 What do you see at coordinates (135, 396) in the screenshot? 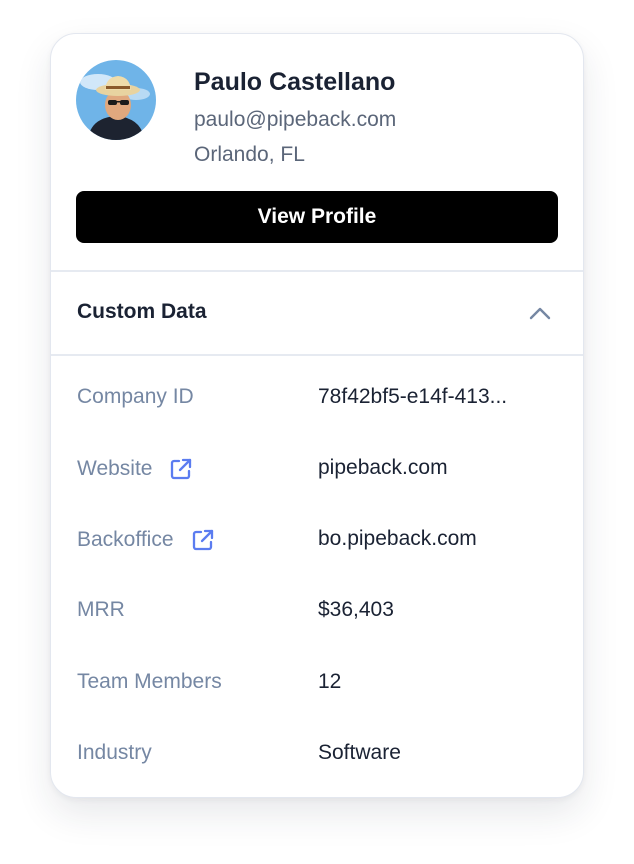
I see `row-label: Company ID` at bounding box center [135, 396].